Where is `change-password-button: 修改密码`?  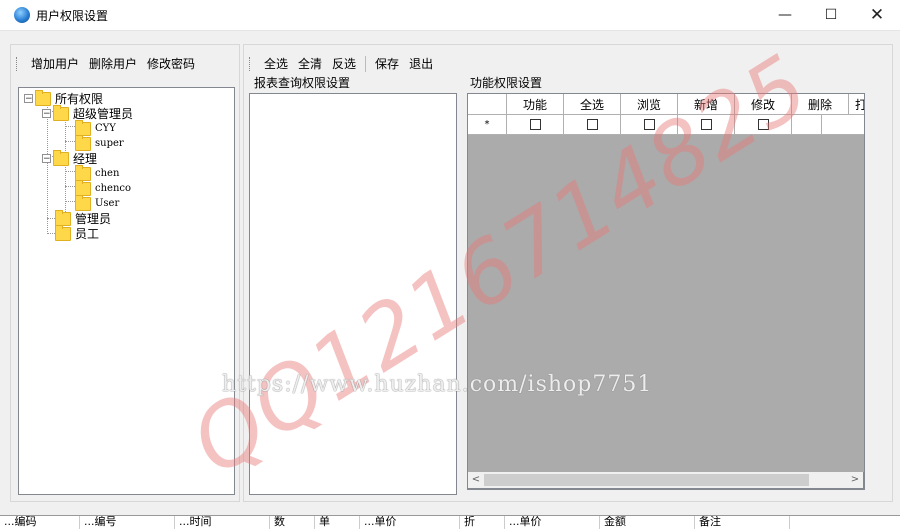
change-password-button: 修改密码 is located at coordinates (171, 64).